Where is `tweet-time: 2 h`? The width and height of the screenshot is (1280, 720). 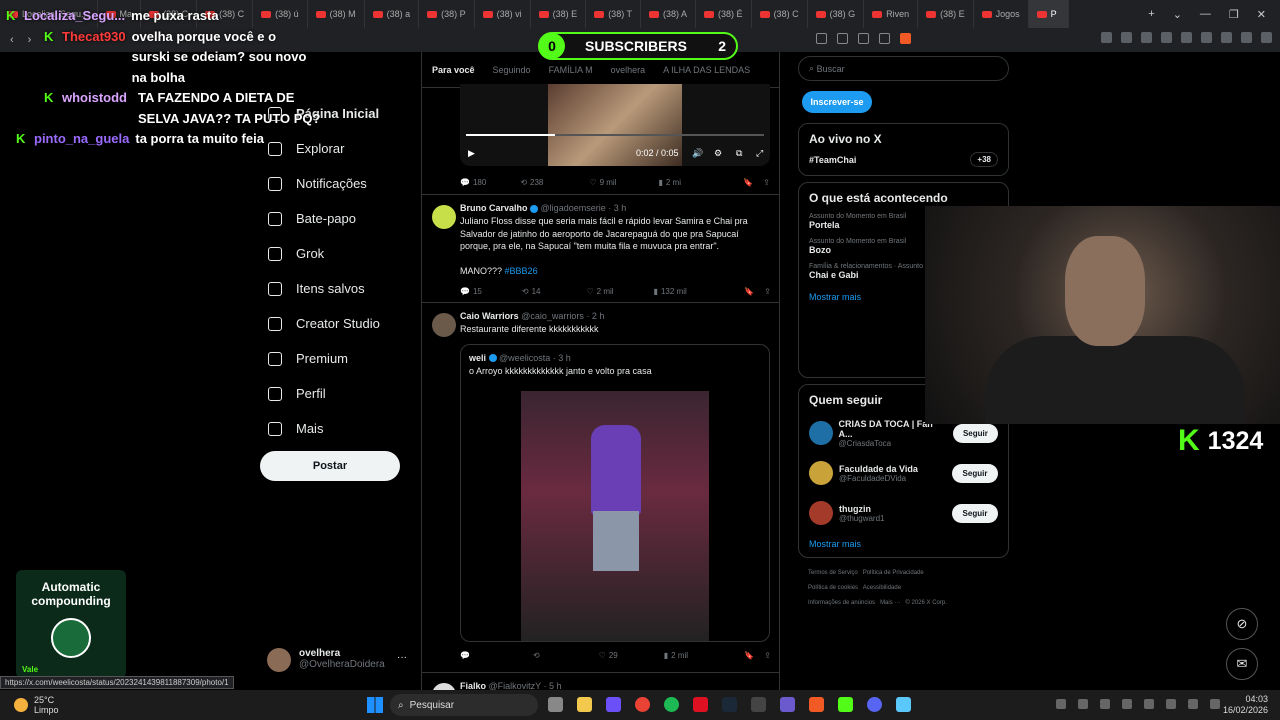
tweet-time: 2 h is located at coordinates (598, 316).